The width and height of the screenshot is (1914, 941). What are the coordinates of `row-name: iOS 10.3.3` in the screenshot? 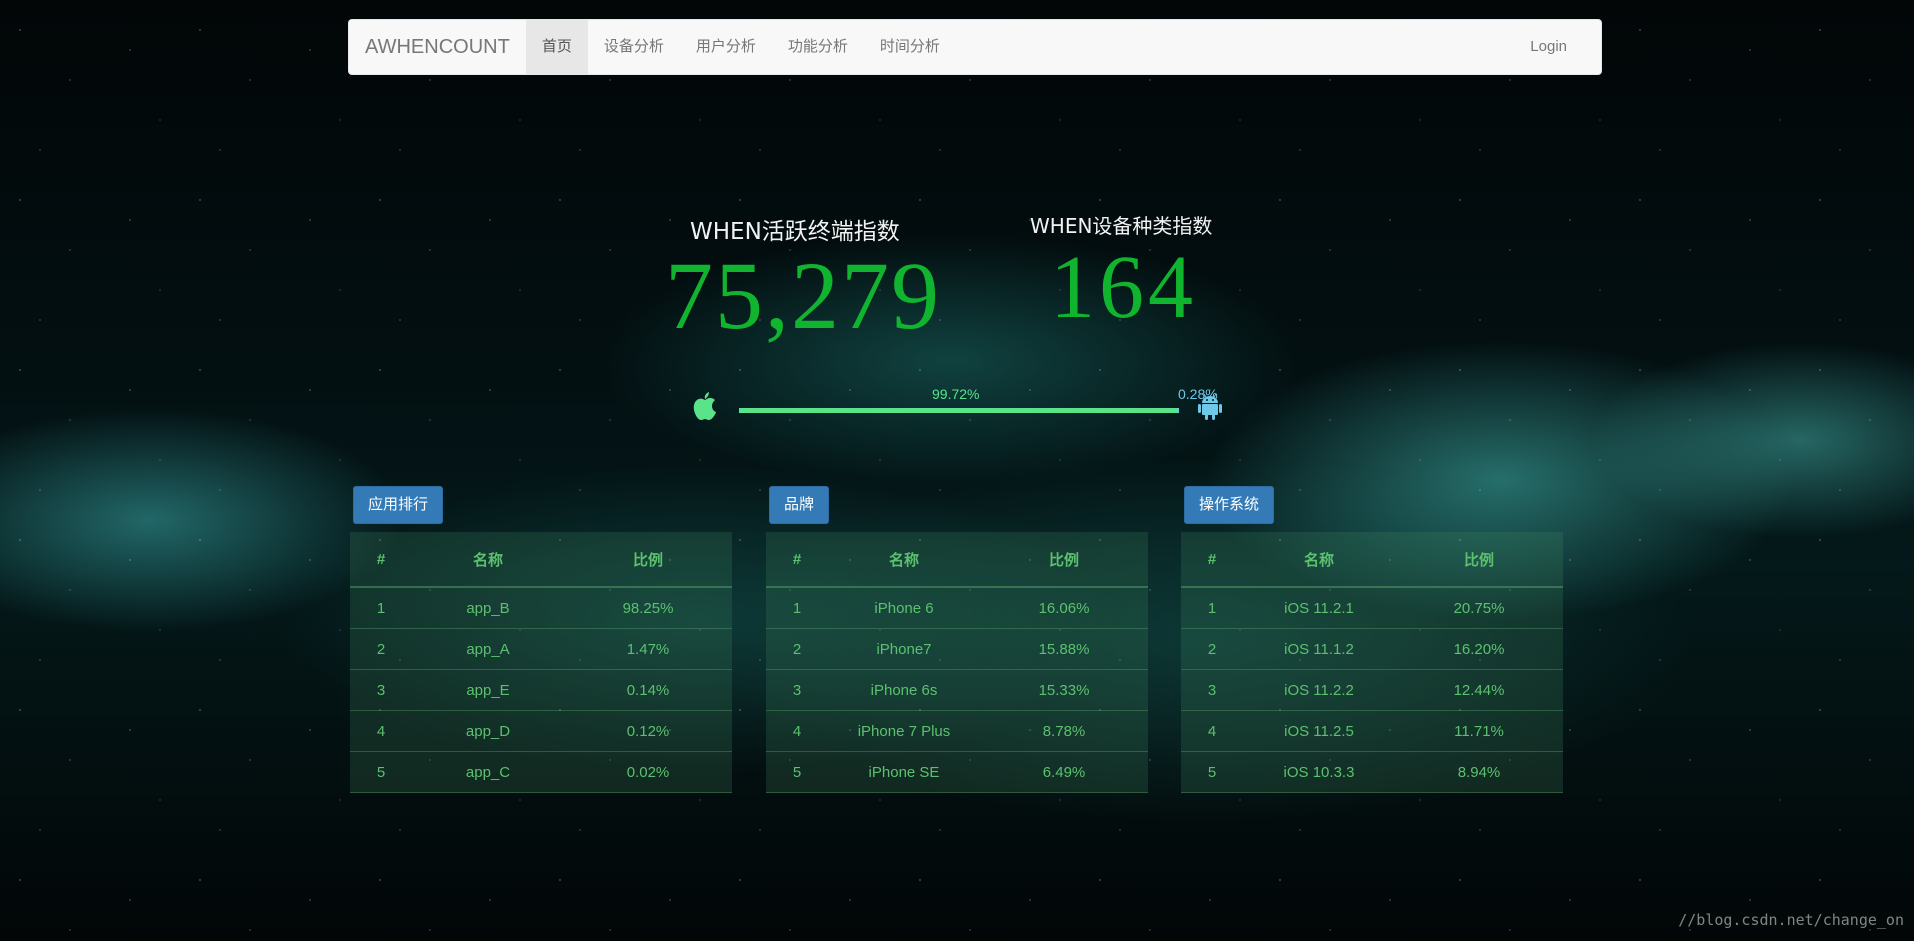 It's located at (1319, 772).